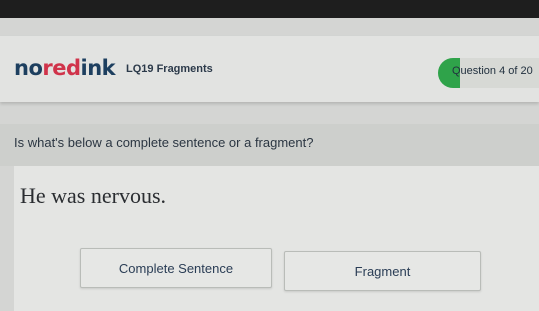  I want to click on complete-sentence-button: Complete Sentence, so click(176, 268).